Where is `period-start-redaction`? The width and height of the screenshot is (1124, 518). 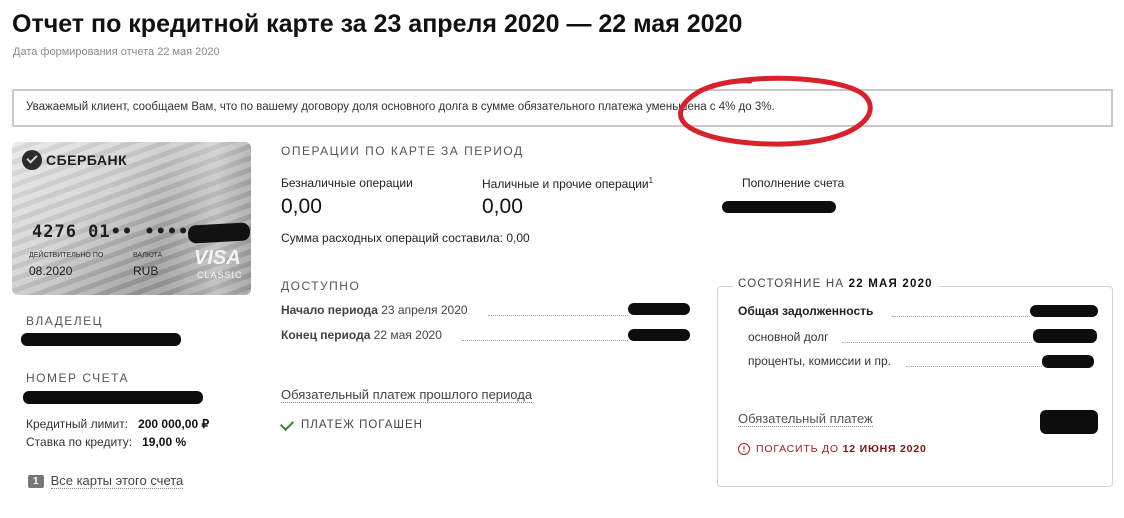 period-start-redaction is located at coordinates (659, 309).